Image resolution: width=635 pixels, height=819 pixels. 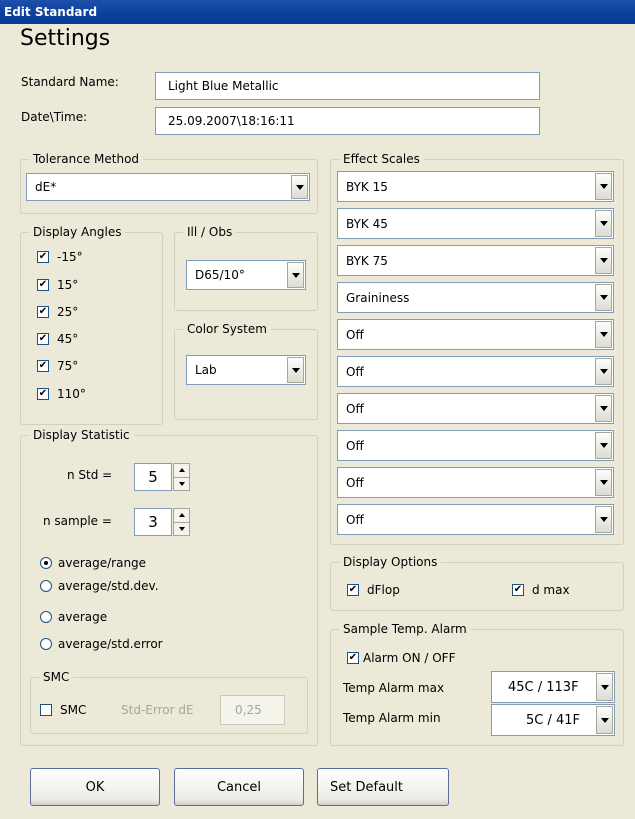 I want to click on radio-average: average, so click(x=73, y=617).